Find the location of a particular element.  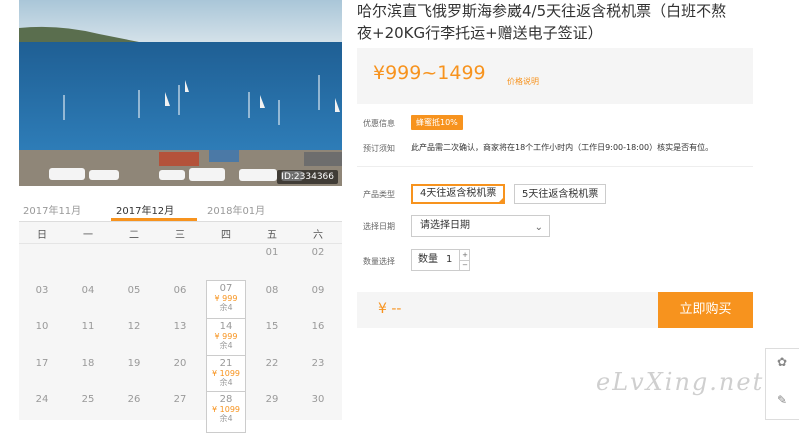

calendar-day: 06 is located at coordinates (180, 290).